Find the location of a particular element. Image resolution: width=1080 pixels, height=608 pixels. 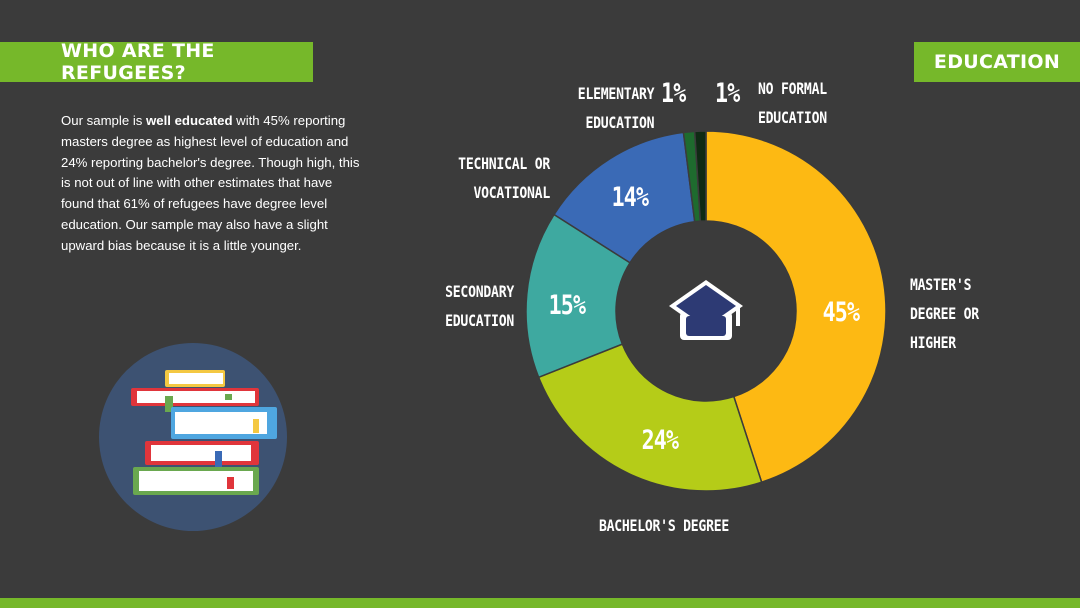

pct-masters: 45% is located at coordinates (841, 312).